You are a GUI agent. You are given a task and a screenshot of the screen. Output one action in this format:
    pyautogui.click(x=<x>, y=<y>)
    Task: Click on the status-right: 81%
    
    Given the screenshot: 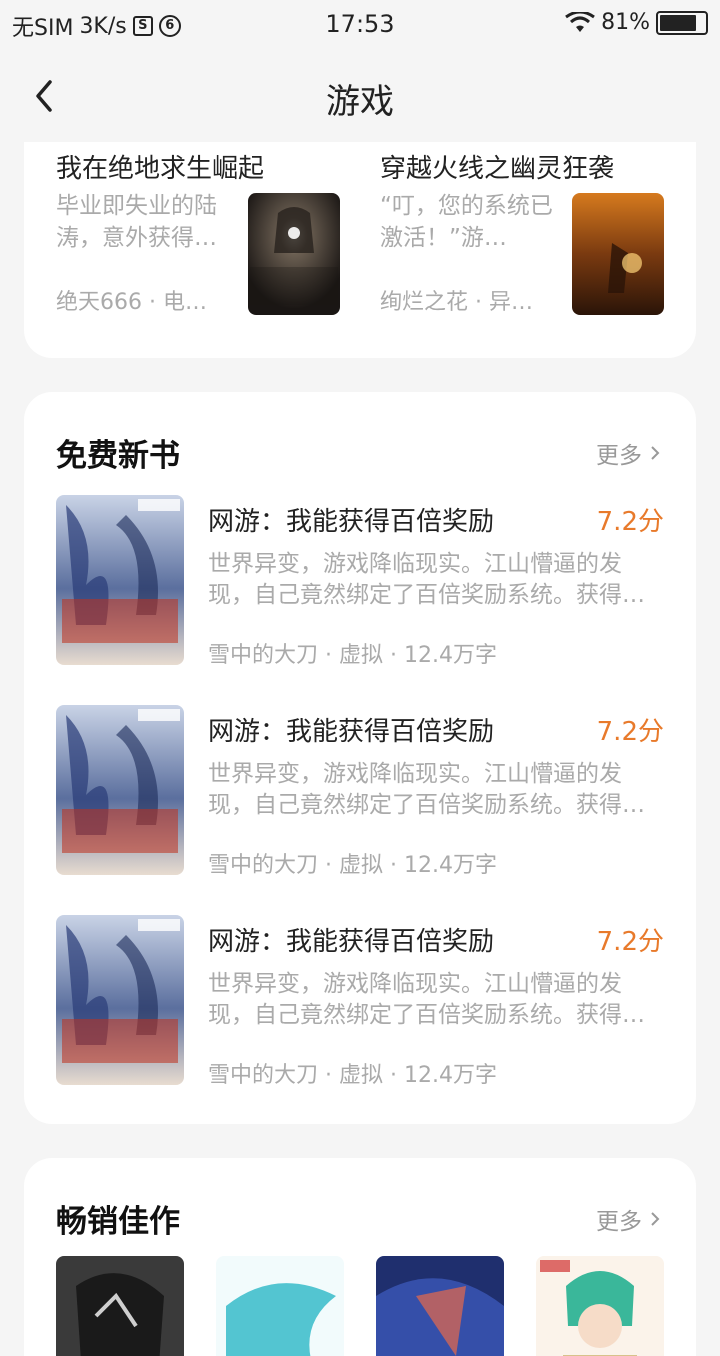 What is the action you would take?
    pyautogui.click(x=636, y=22)
    